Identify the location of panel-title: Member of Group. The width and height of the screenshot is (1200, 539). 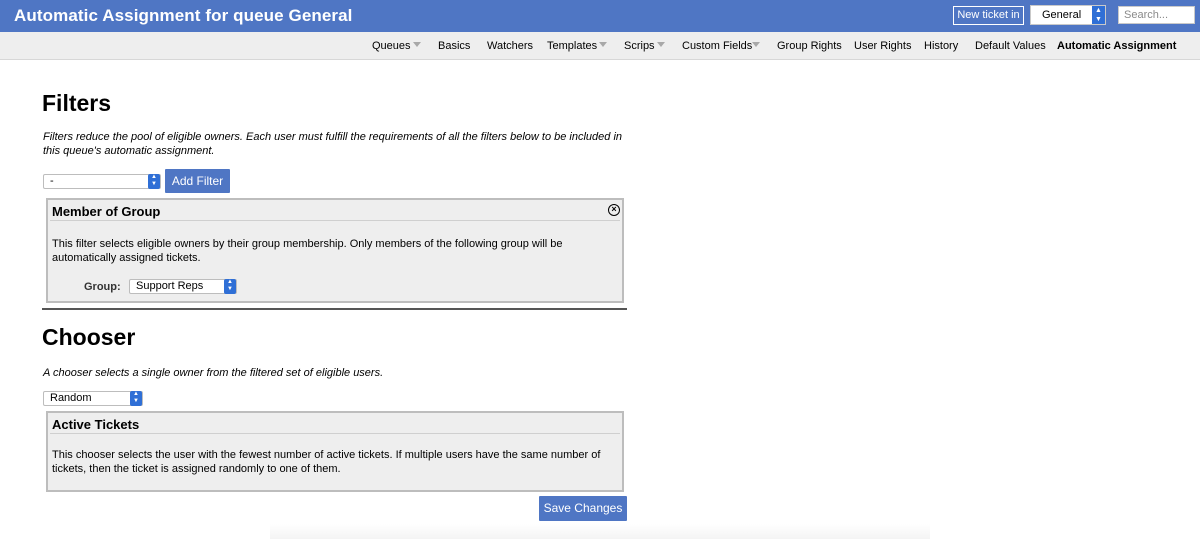
(106, 211).